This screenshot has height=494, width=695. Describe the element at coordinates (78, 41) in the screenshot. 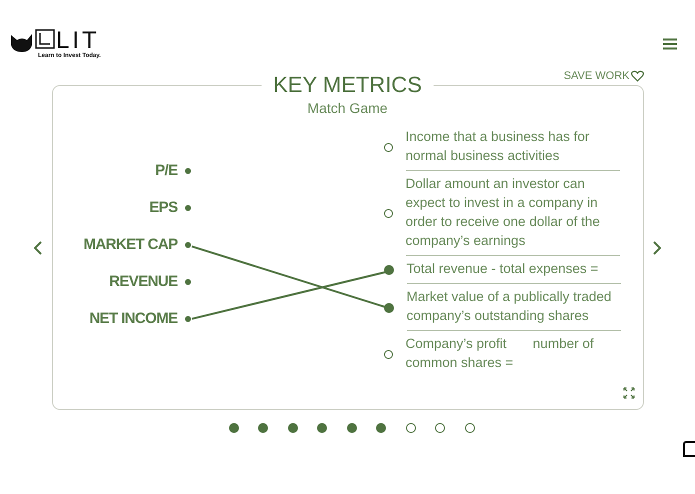

I see `logo-name: LIT` at that location.